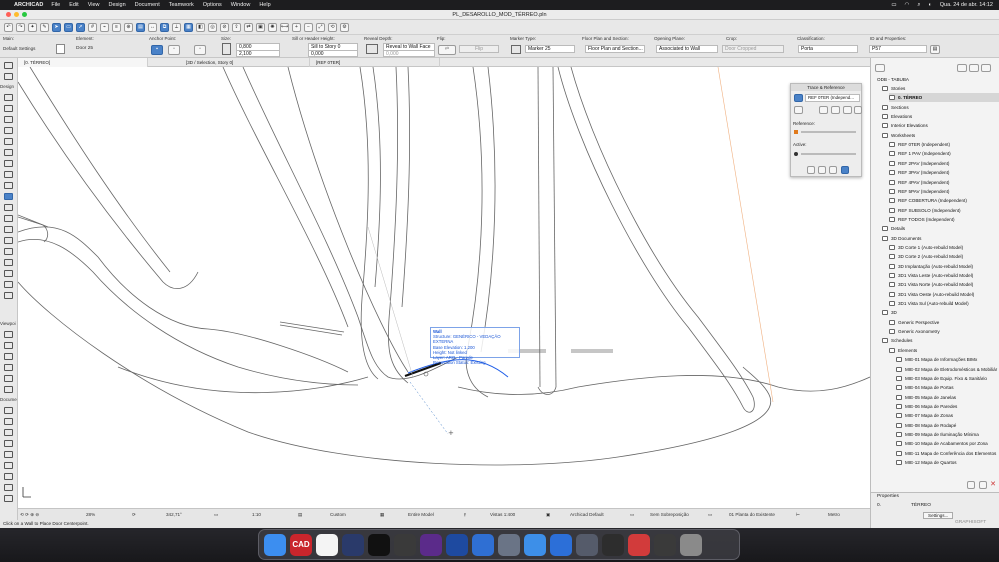 The height and width of the screenshot is (562, 999). I want to click on align-icon: ≡, so click(116, 27).